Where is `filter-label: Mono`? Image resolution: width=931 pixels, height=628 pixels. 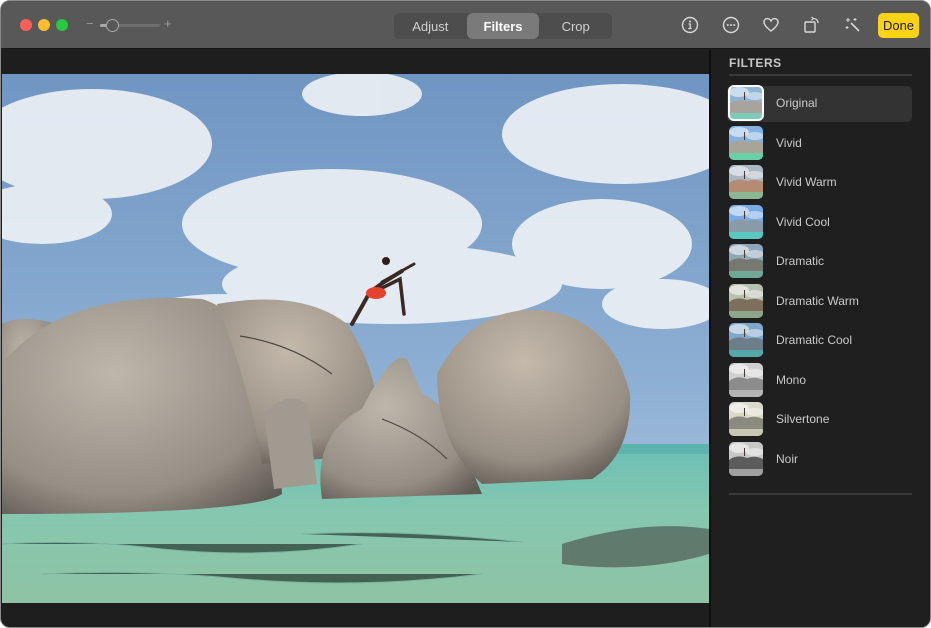 filter-label: Mono is located at coordinates (791, 379).